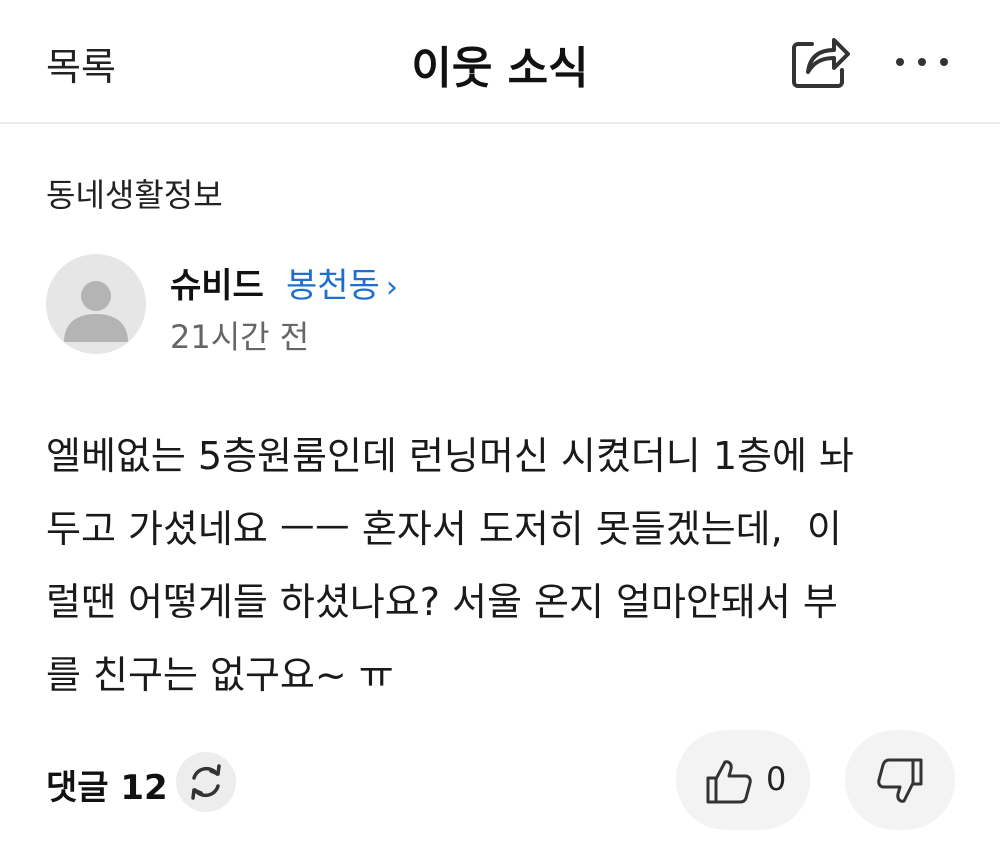 The image size is (1000, 863). I want to click on location-label: 봉천동, so click(333, 286).